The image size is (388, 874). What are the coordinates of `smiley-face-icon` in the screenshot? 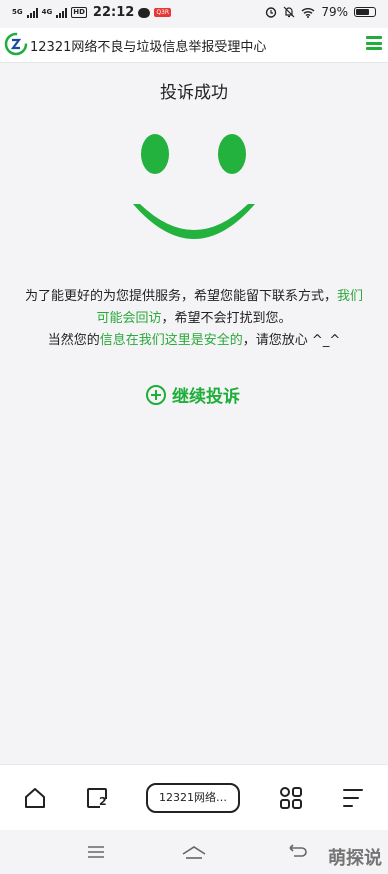 It's located at (194, 186).